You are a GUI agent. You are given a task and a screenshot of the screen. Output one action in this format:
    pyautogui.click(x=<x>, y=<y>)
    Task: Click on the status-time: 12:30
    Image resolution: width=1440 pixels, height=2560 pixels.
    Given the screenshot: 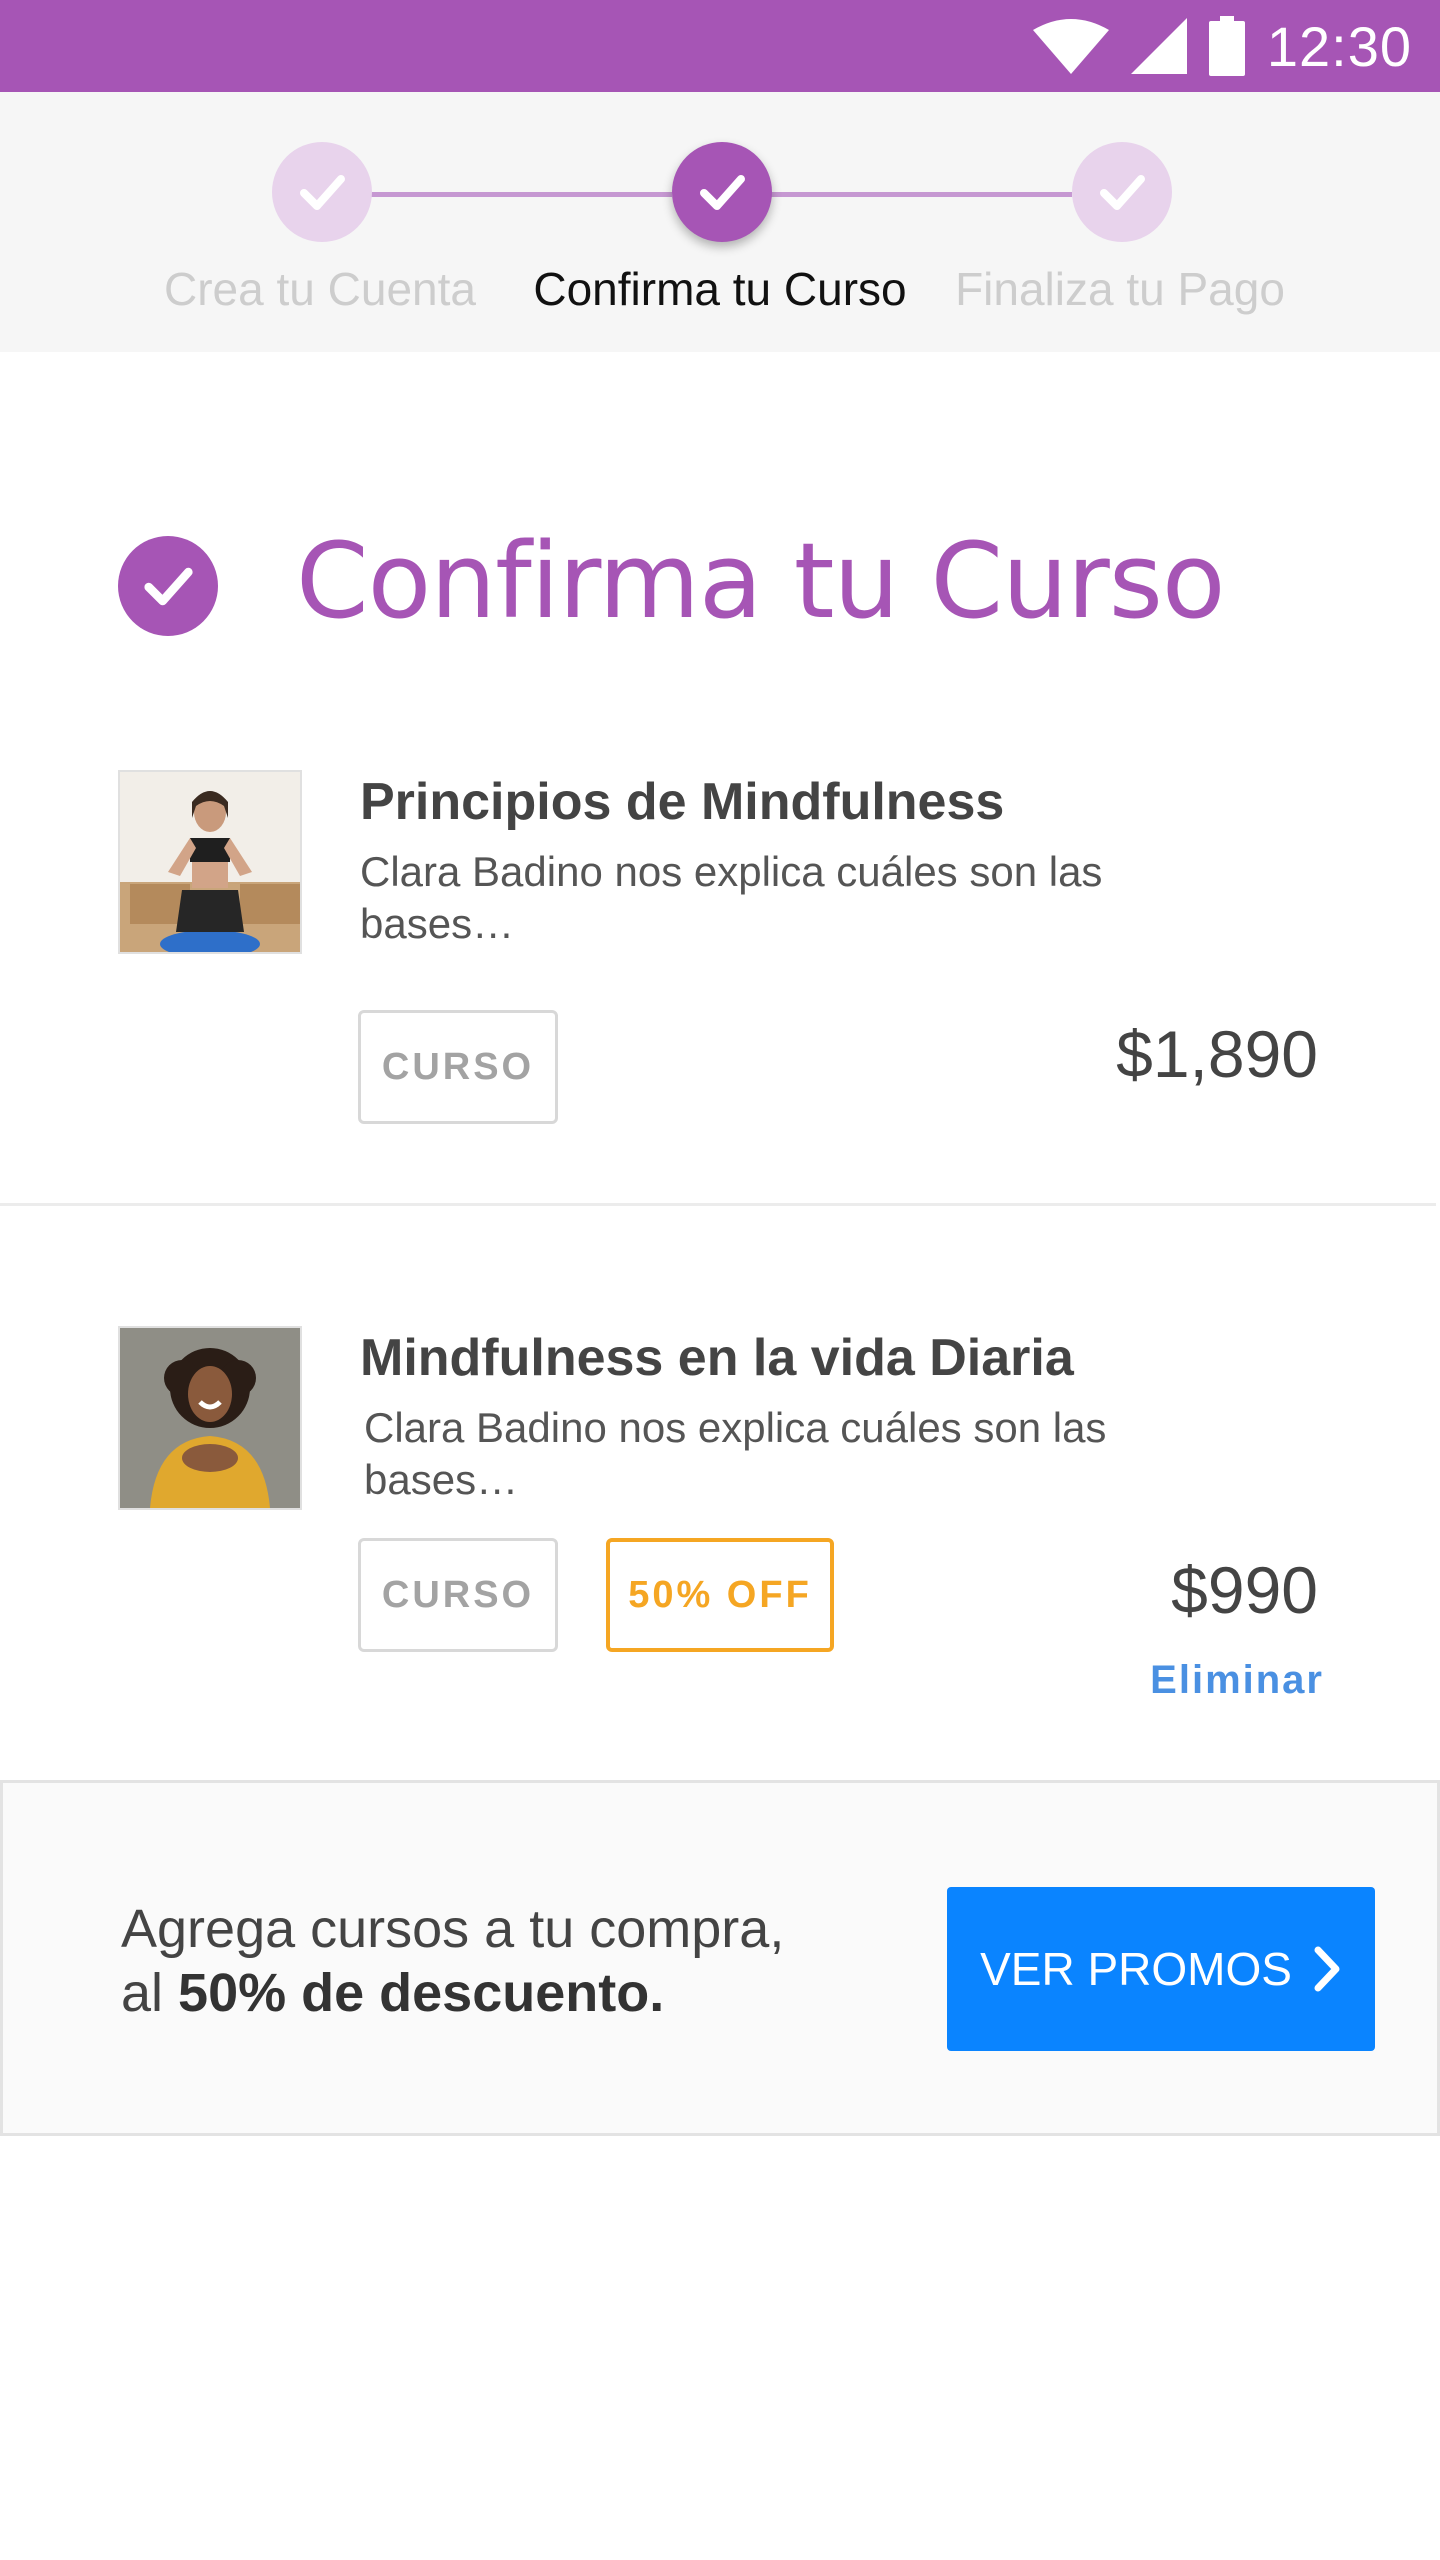 What is the action you would take?
    pyautogui.click(x=1339, y=46)
    